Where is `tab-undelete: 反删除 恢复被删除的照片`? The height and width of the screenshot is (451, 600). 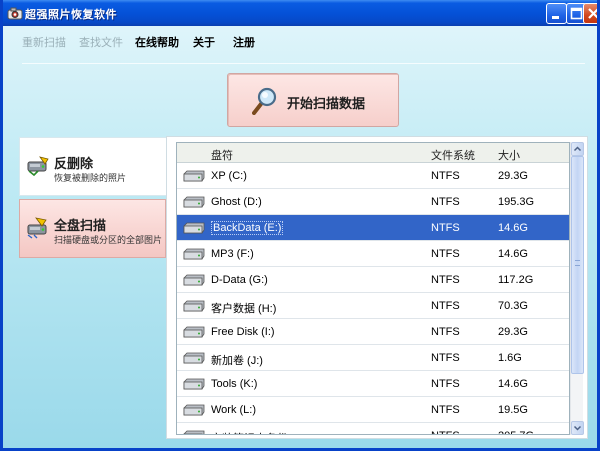 tab-undelete: 反删除 恢复被删除的照片 is located at coordinates (92, 166).